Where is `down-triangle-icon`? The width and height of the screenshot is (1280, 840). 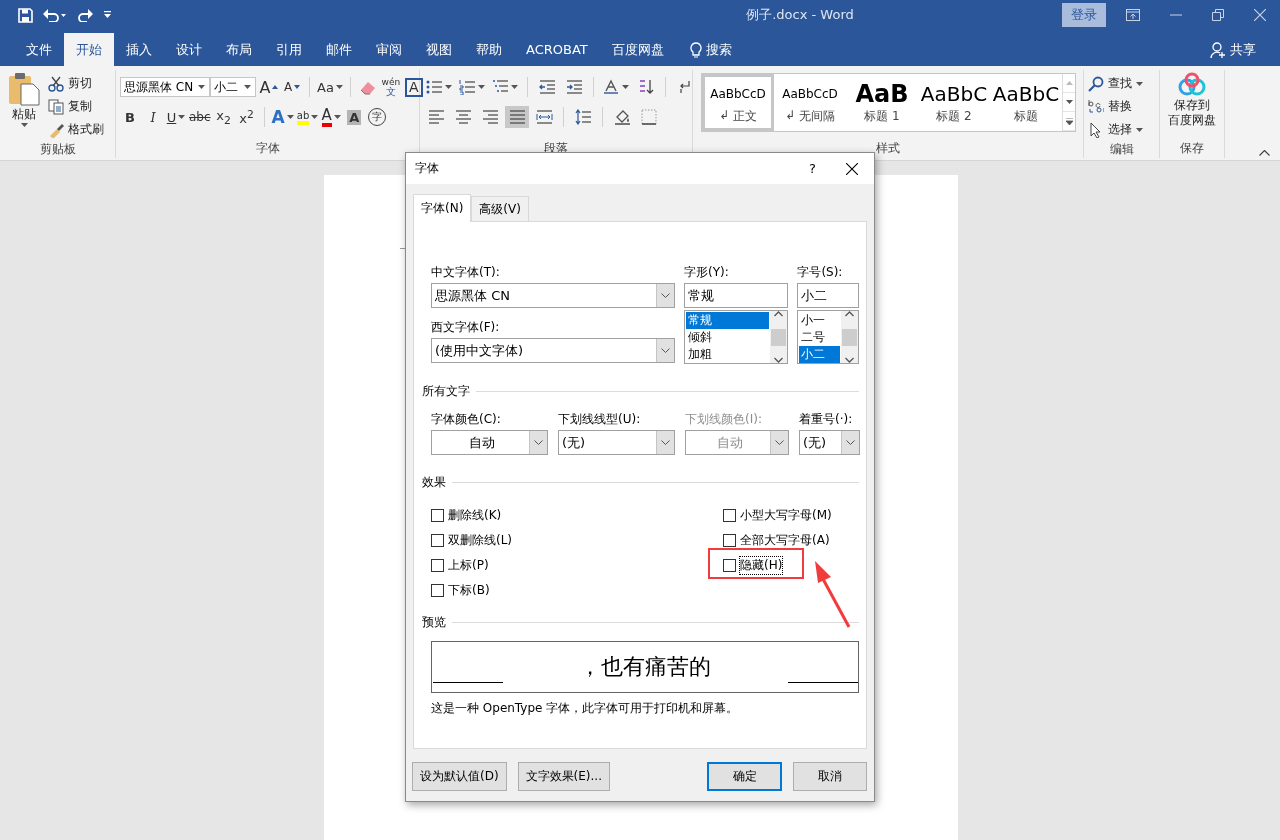
down-triangle-icon is located at coordinates (297, 87).